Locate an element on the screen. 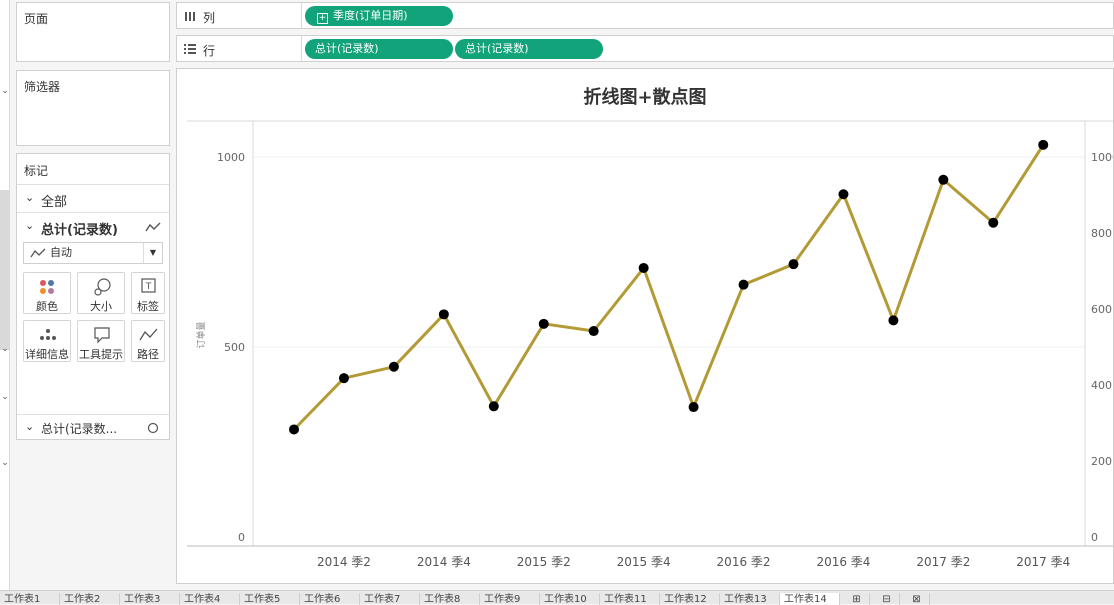 This screenshot has width=1114, height=605. rows-shelf: 行 总计(记录数) 总计(记录数) is located at coordinates (645, 48).